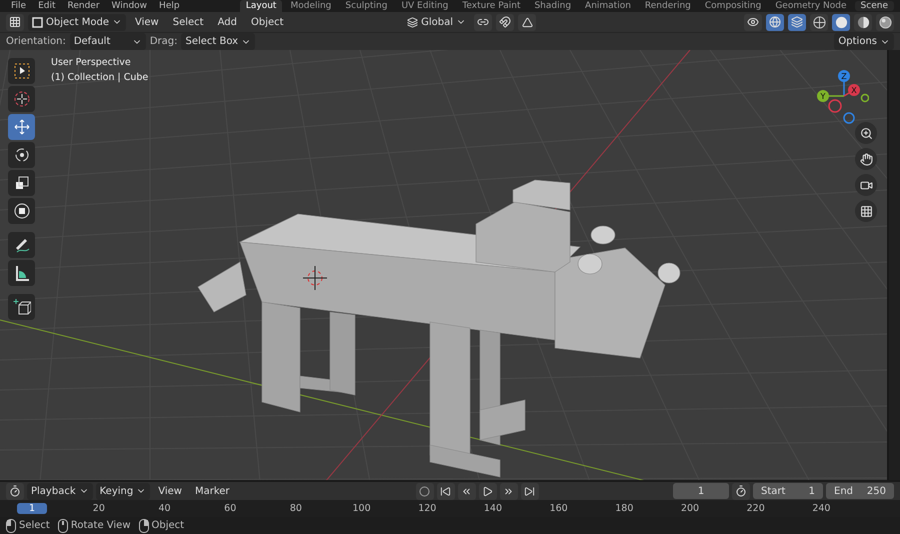 The height and width of the screenshot is (534, 900). Describe the element at coordinates (733, 6) in the screenshot. I see `workspace-tab: Compositing` at that location.